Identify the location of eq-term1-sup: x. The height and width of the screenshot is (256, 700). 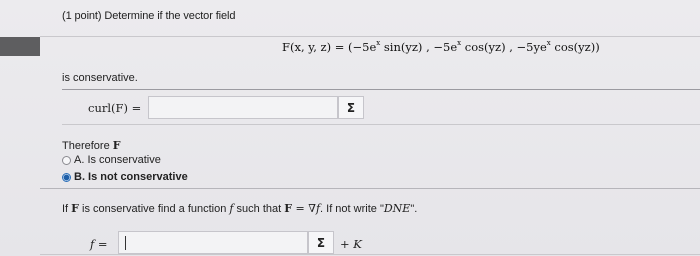
(378, 43).